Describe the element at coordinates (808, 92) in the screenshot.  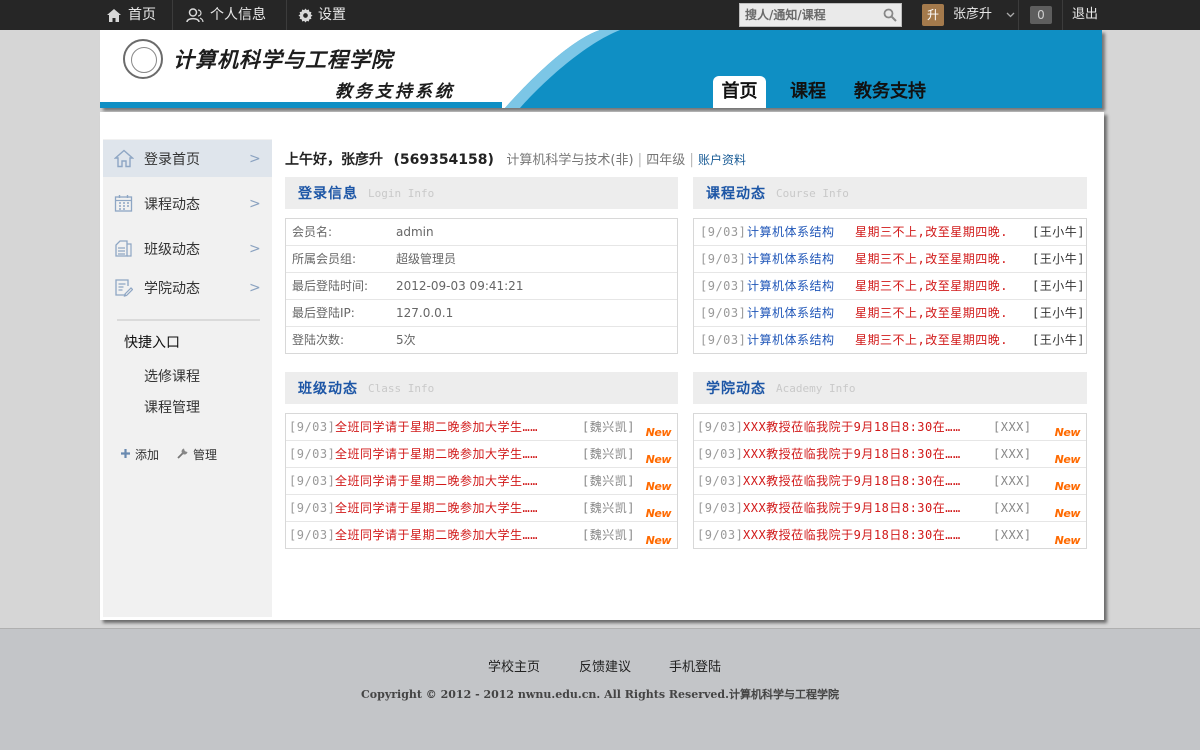
I see `tab-courses: 课程` at that location.